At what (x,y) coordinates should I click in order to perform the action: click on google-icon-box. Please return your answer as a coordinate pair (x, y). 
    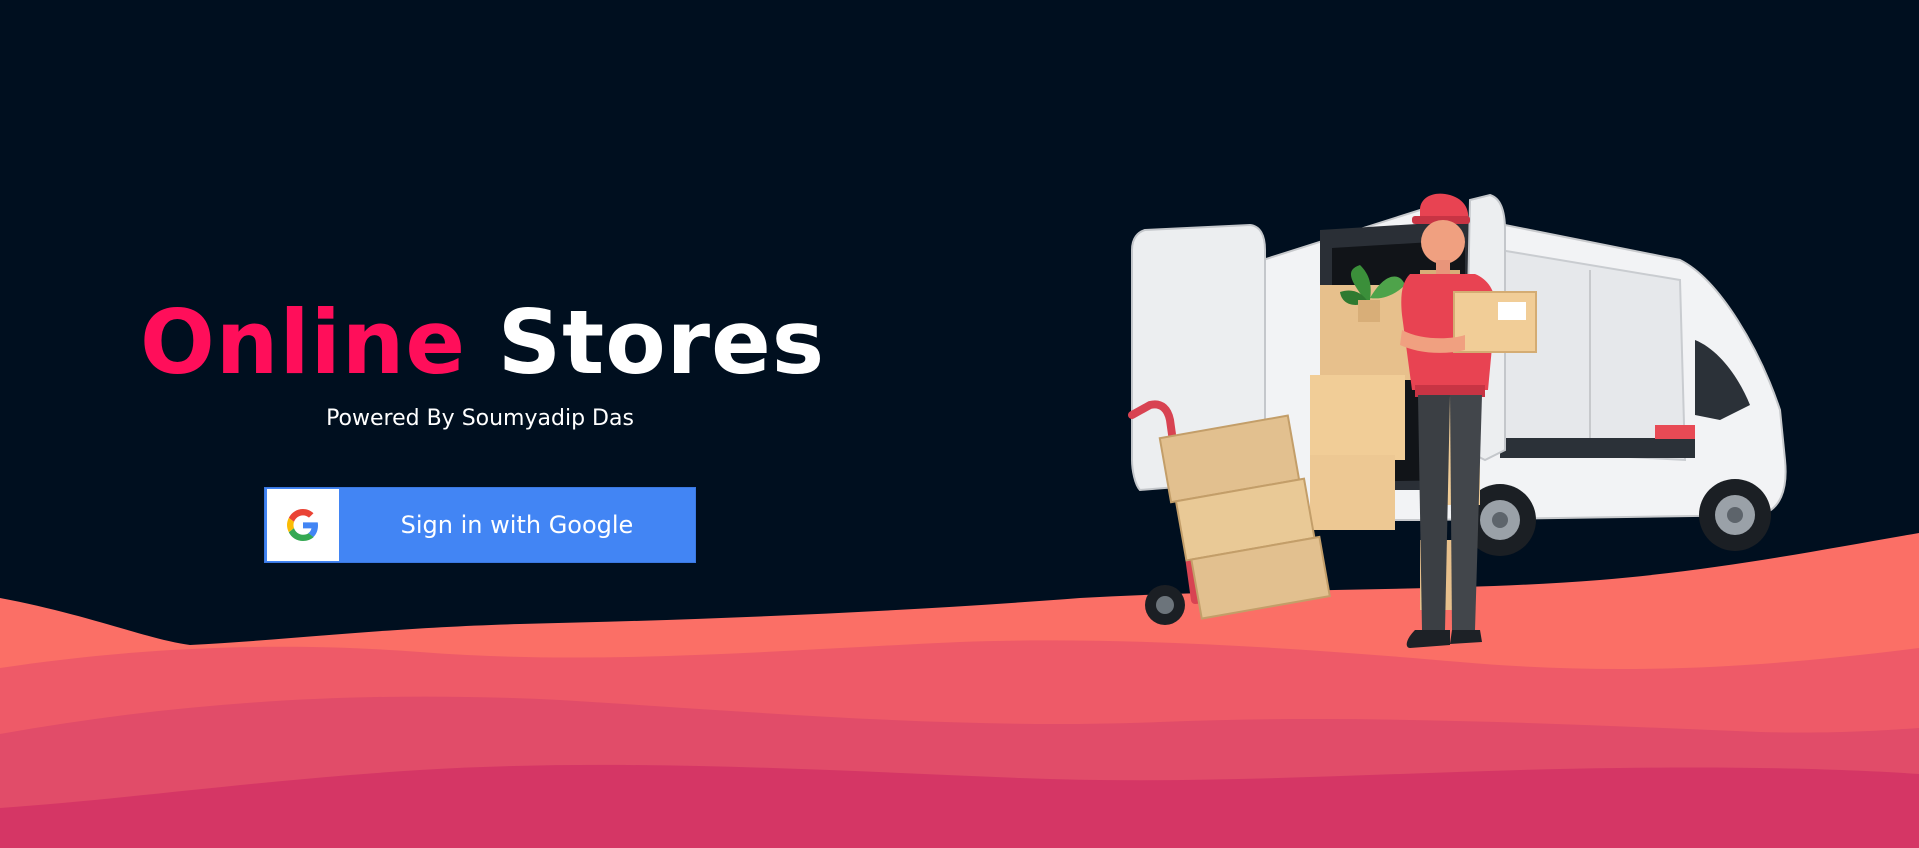
    Looking at the image, I should click on (303, 525).